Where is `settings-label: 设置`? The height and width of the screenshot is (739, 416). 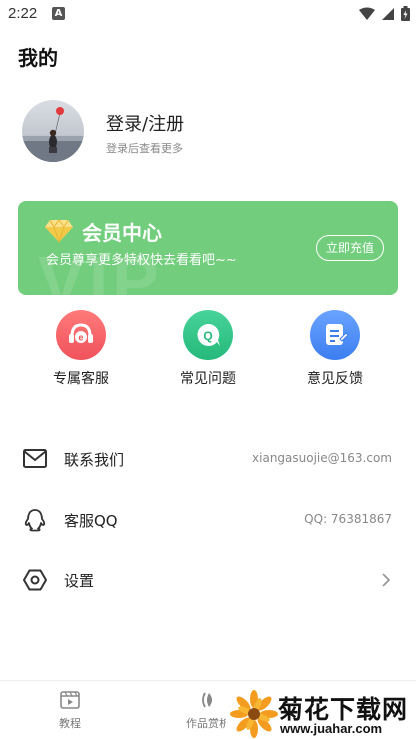 settings-label: 设置 is located at coordinates (79, 581).